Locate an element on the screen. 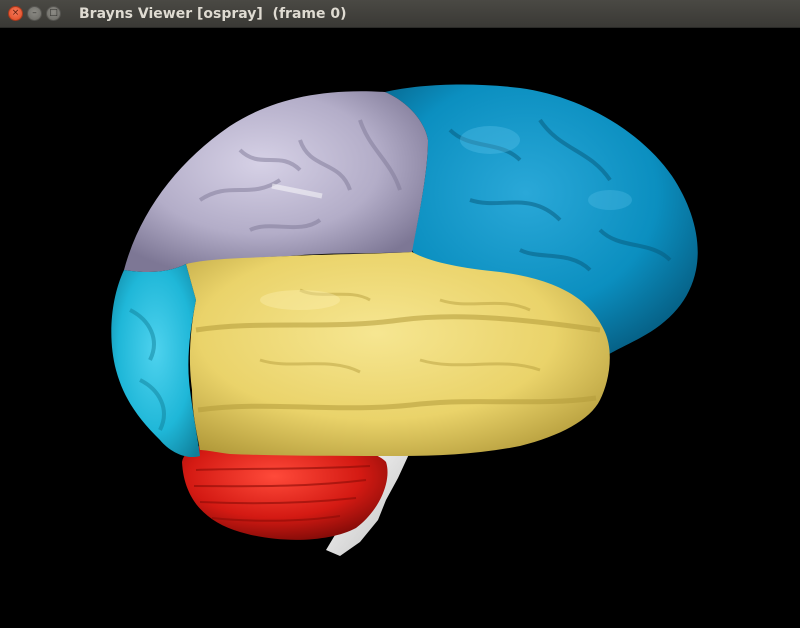  maximize-window-button: □ is located at coordinates (53, 13).